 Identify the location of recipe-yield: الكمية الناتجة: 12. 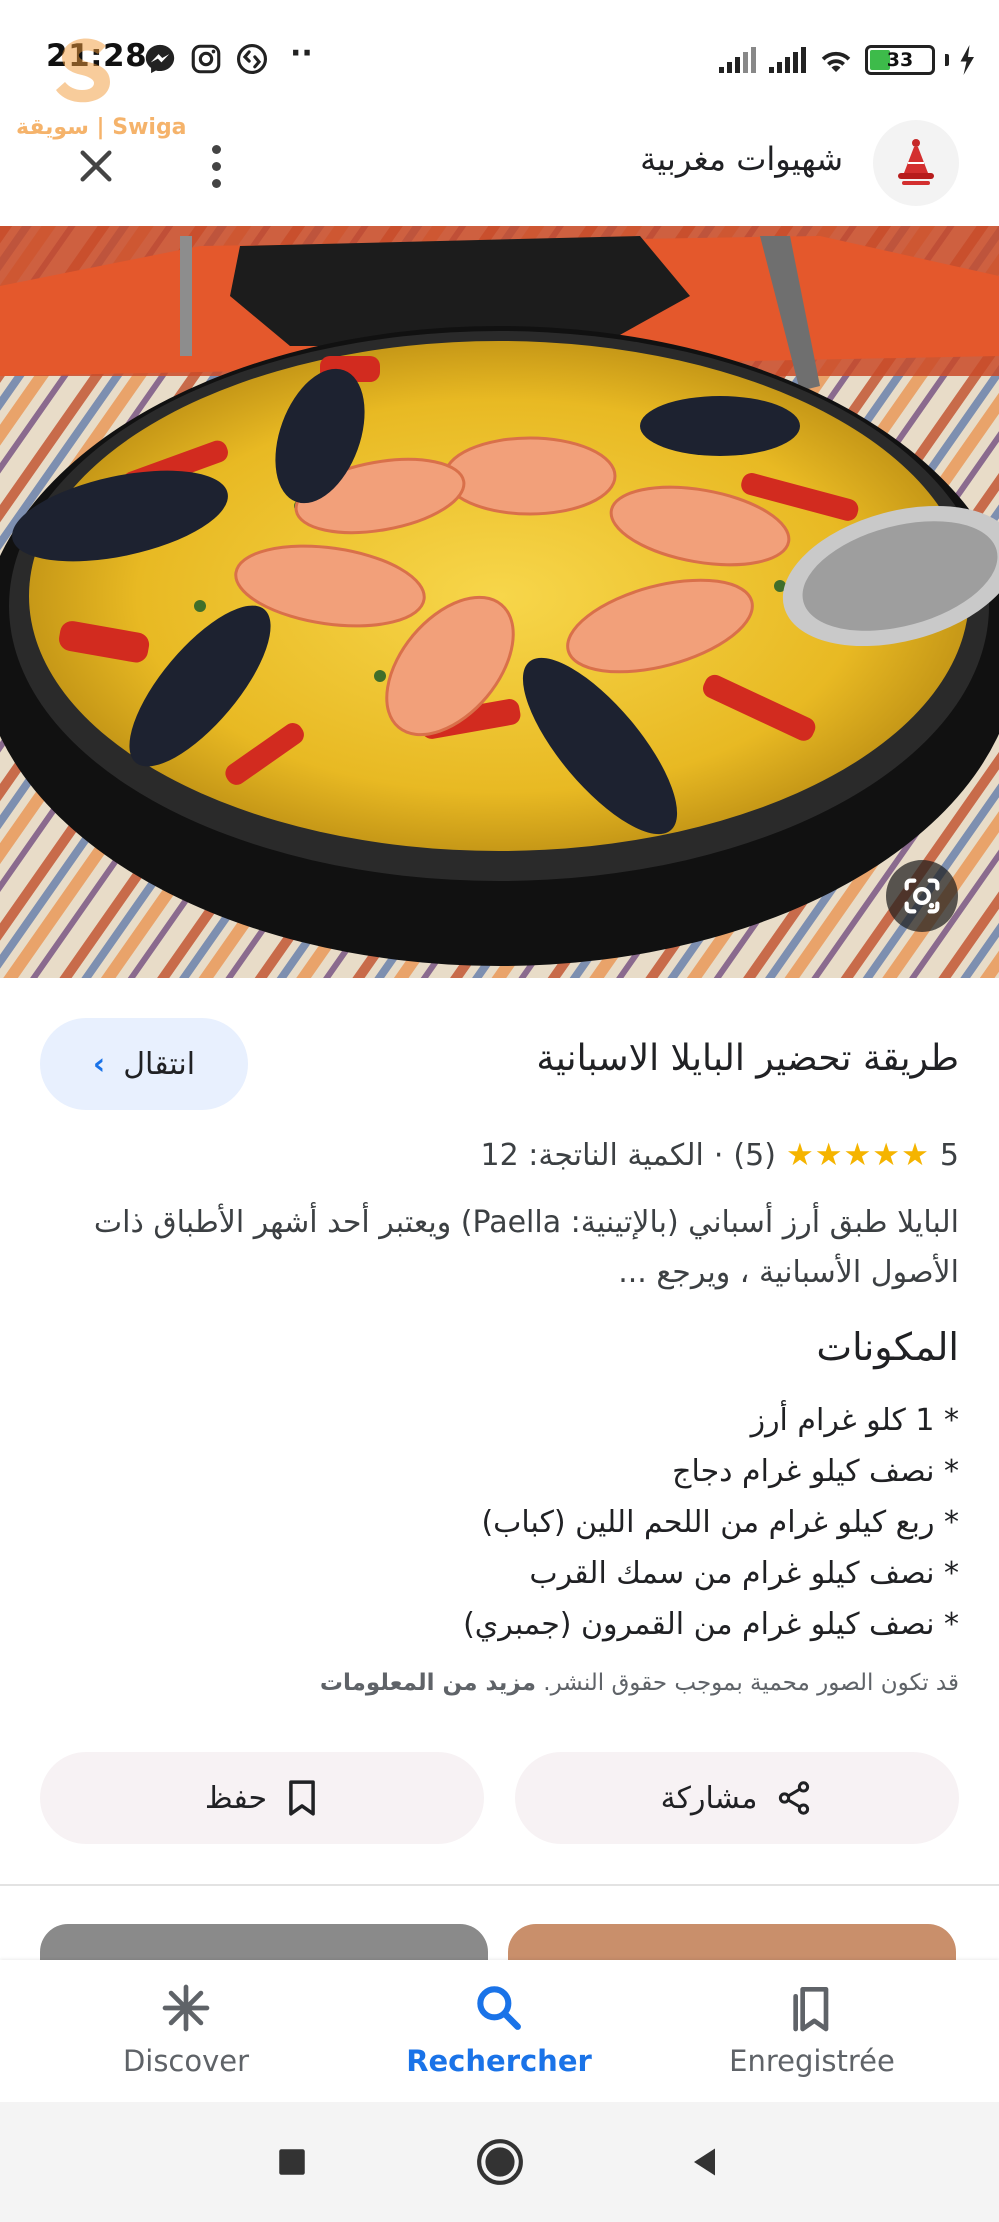
(592, 1155).